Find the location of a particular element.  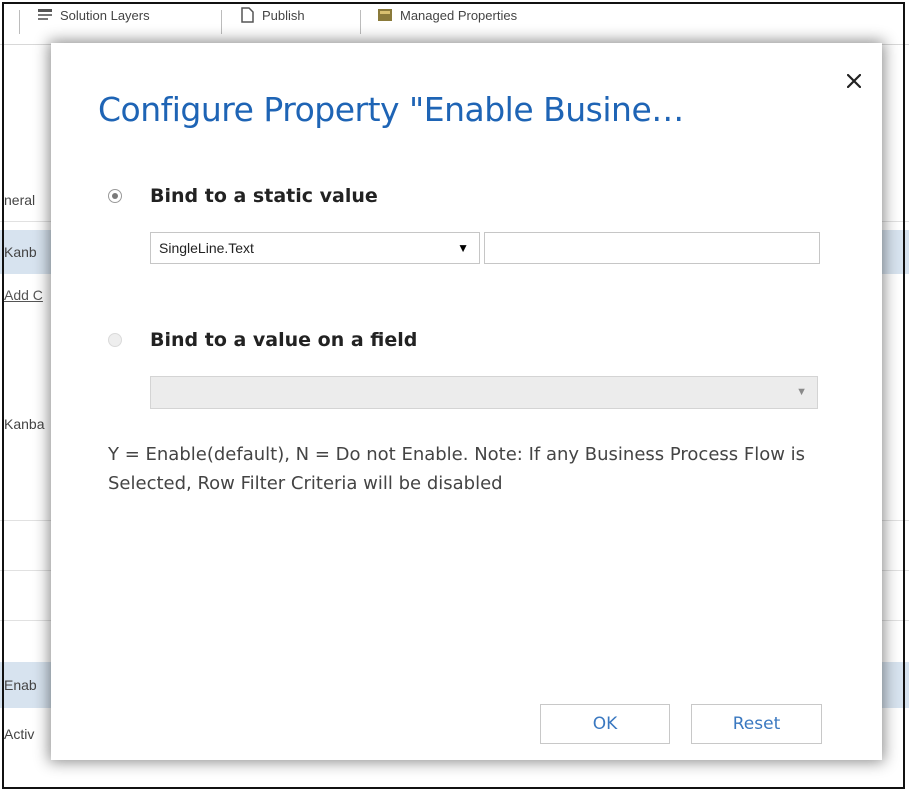

close-icon is located at coordinates (854, 81).